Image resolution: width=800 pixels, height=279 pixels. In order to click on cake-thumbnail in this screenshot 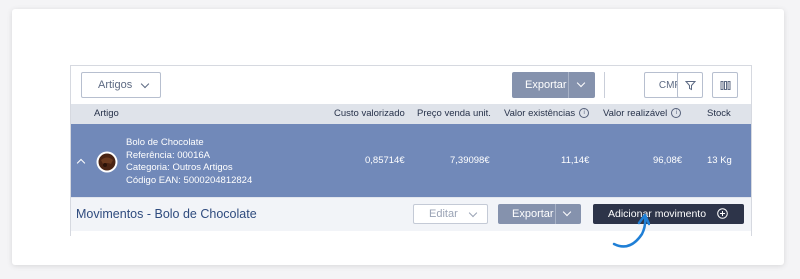, I will do `click(107, 162)`.